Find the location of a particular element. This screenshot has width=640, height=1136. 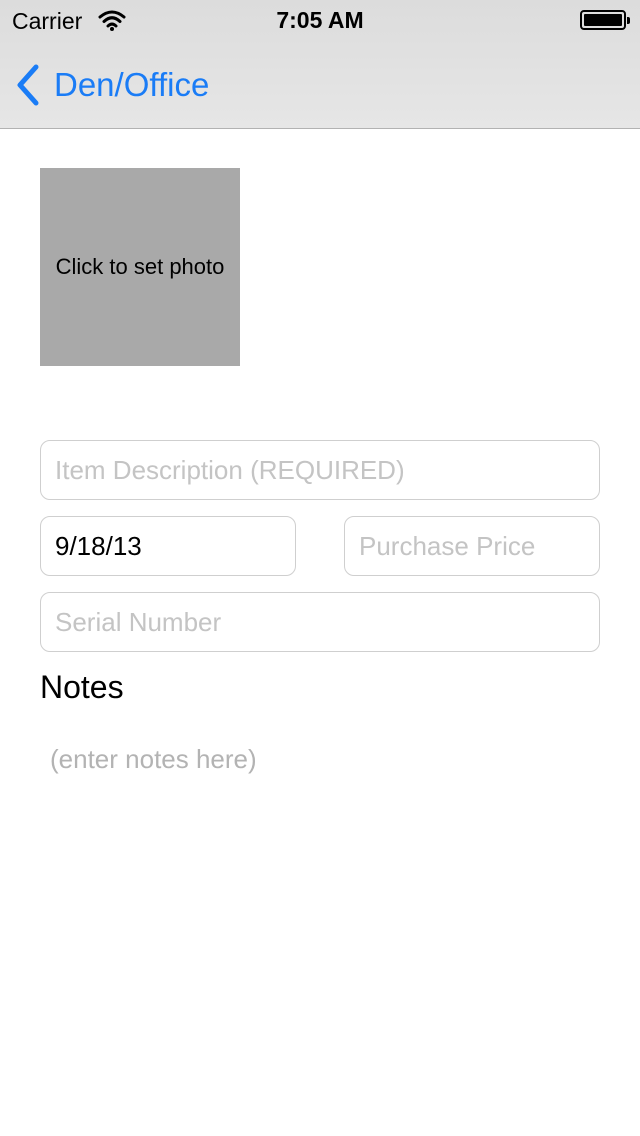

item-description-field is located at coordinates (320, 470).